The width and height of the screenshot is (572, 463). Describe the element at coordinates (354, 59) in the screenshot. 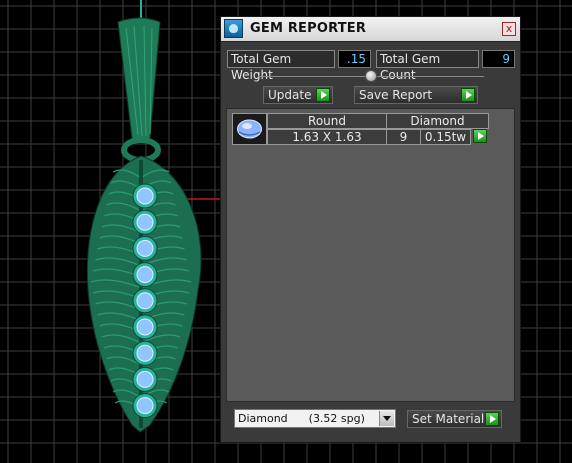

I see `total-gem-weight-value: .15` at that location.